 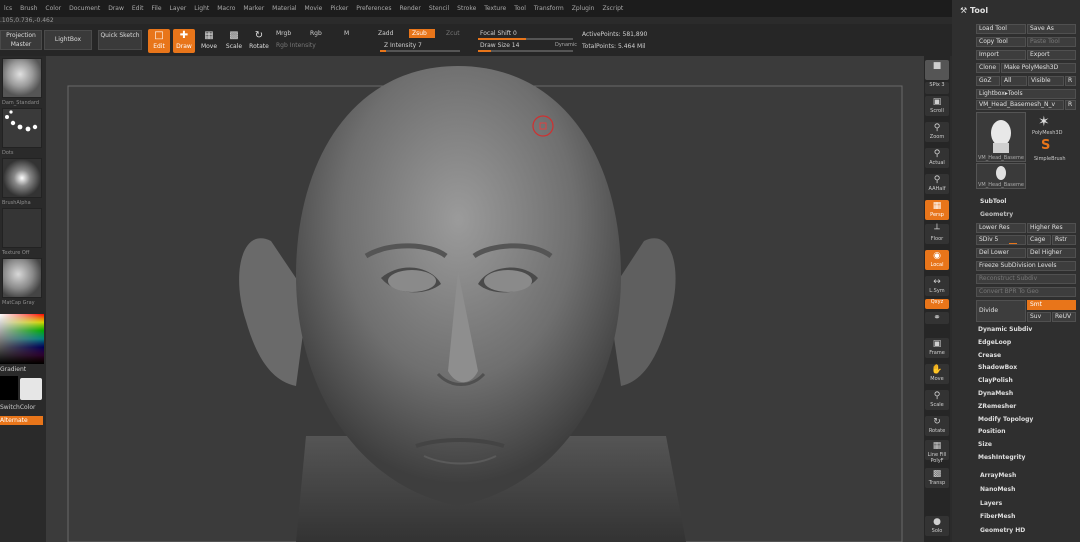 I want to click on dynamic-button: Dynamic, so click(x=566, y=45).